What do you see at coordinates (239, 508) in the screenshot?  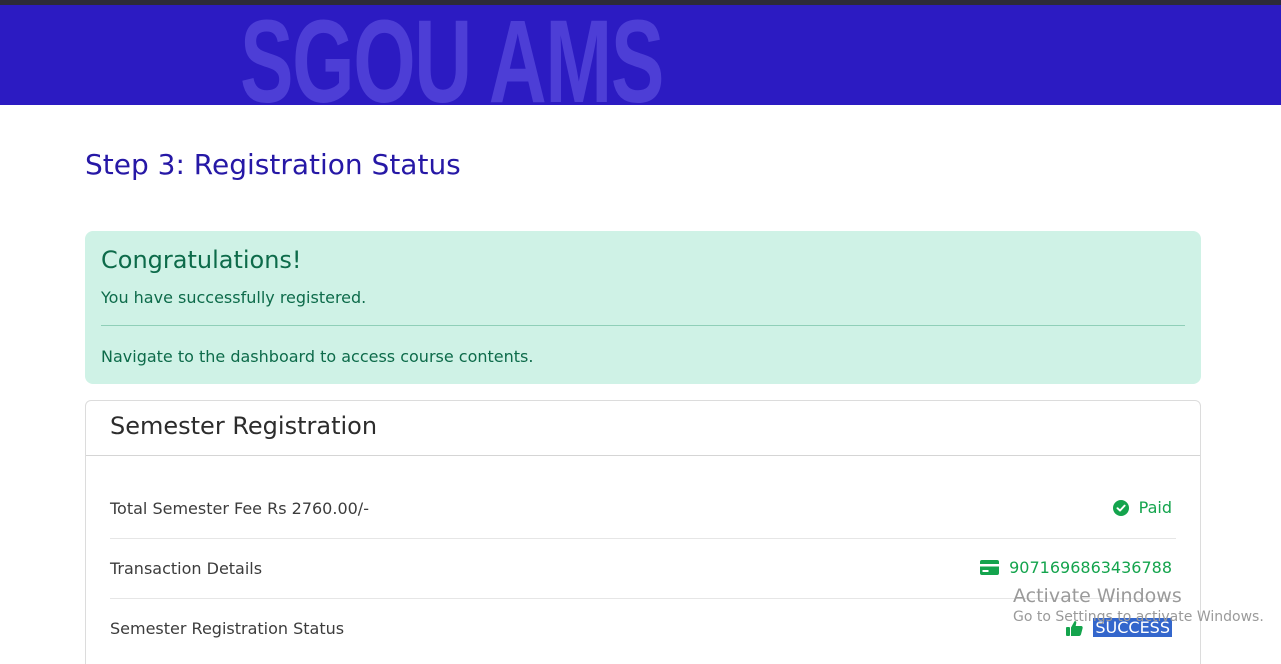 I see `fee-label: Total Semester Fee Rs 2760.00/-` at bounding box center [239, 508].